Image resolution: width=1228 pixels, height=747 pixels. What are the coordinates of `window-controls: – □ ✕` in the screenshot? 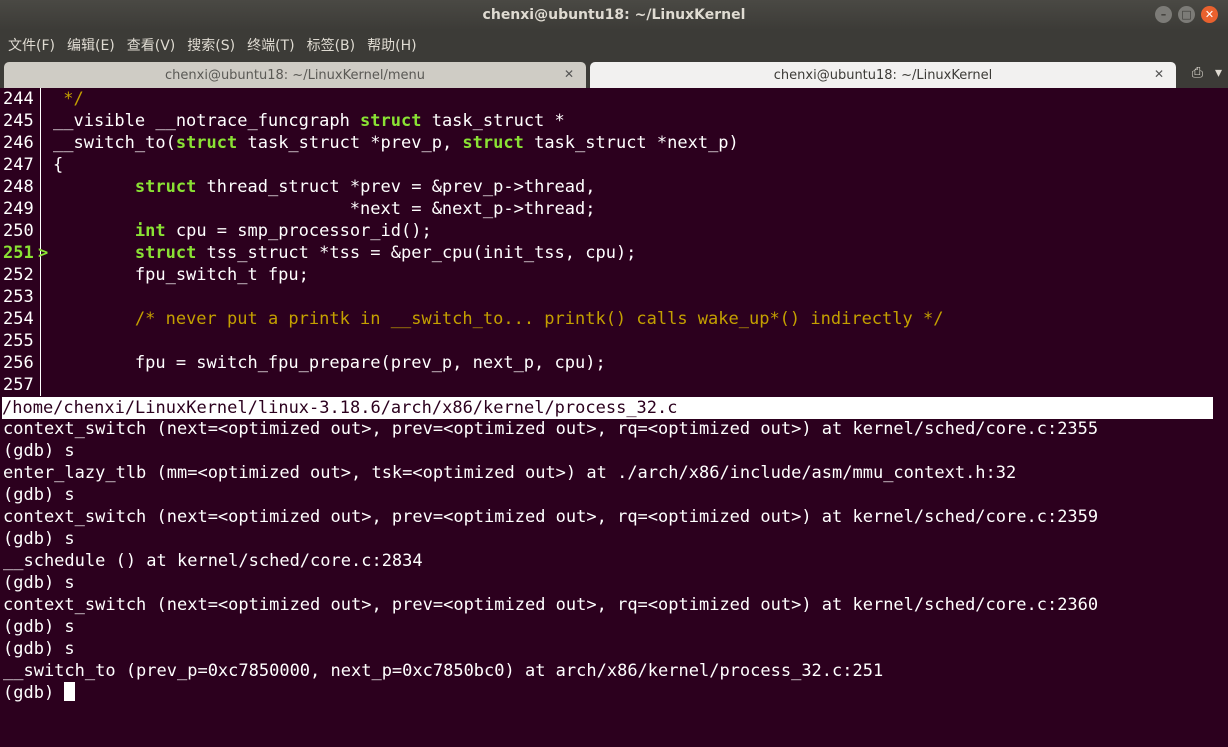 It's located at (1186, 14).